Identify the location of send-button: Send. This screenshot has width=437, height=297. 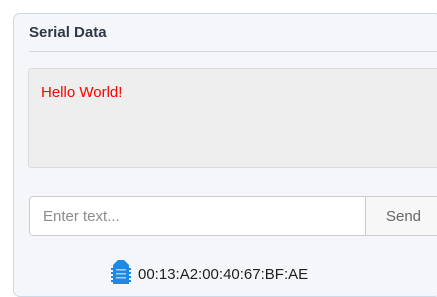
(401, 216).